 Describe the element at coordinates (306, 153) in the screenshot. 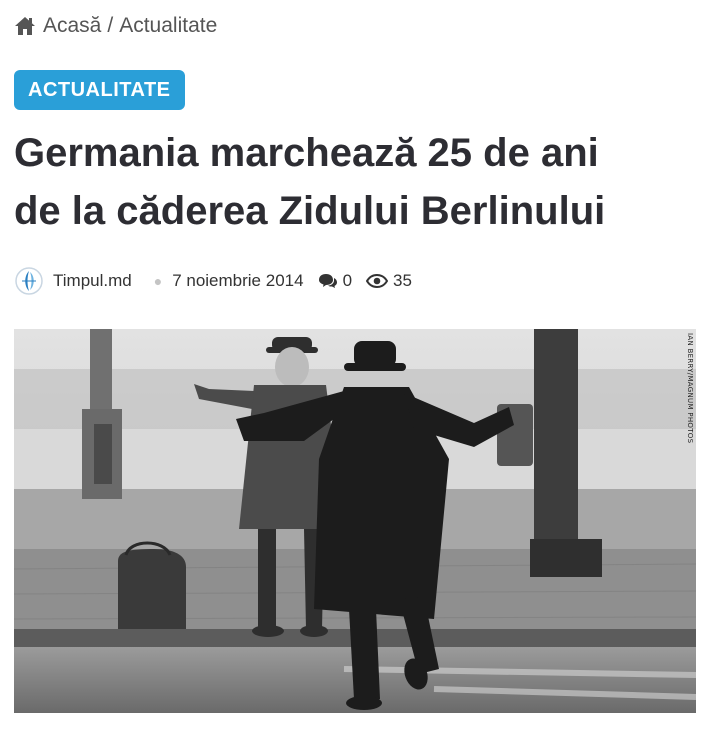

I see `article-title-line1: Germania marchează 25 de ani` at that location.